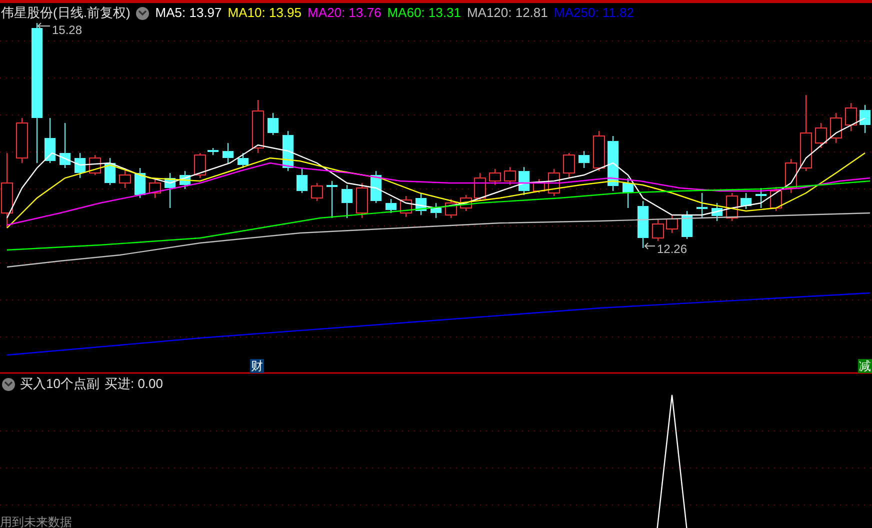 The width and height of the screenshot is (872, 528). What do you see at coordinates (865, 366) in the screenshot?
I see `event-badge: 减` at bounding box center [865, 366].